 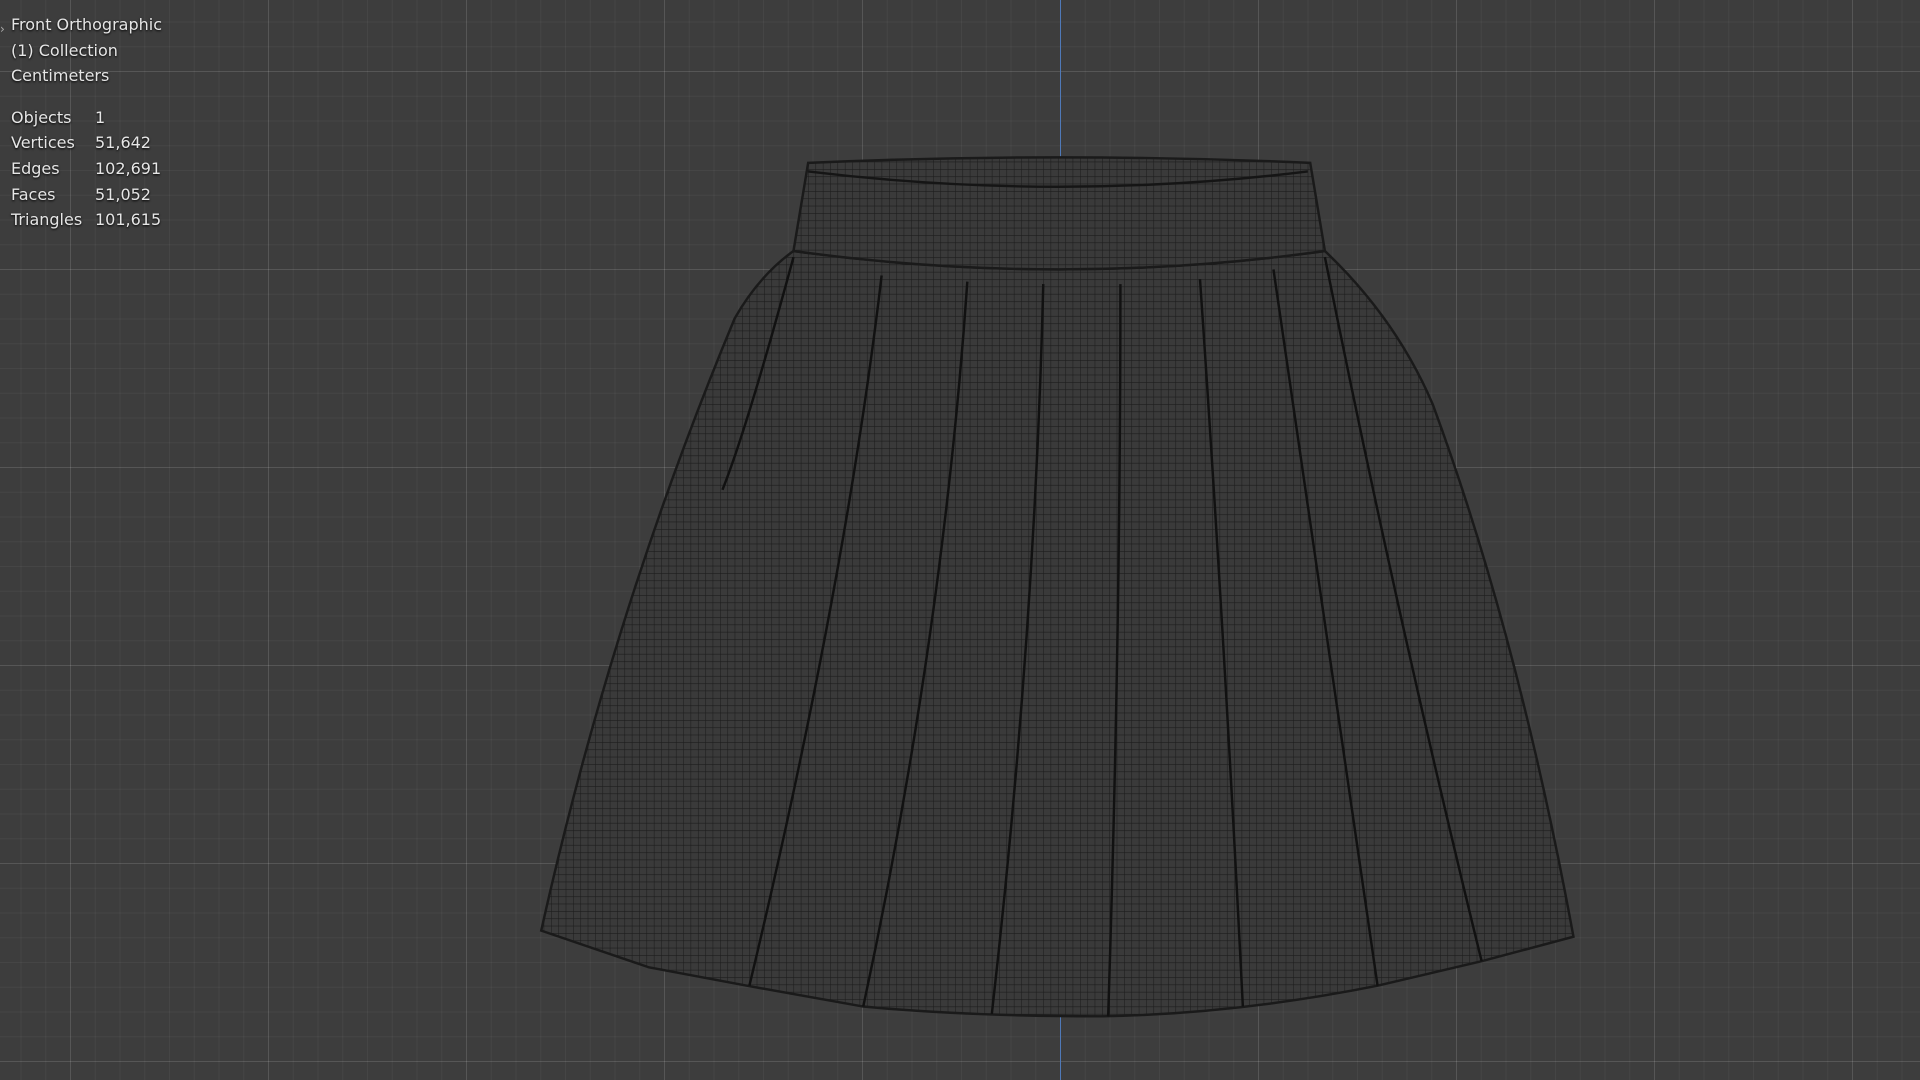 I want to click on units-label: Centimeters, so click(x=60, y=76).